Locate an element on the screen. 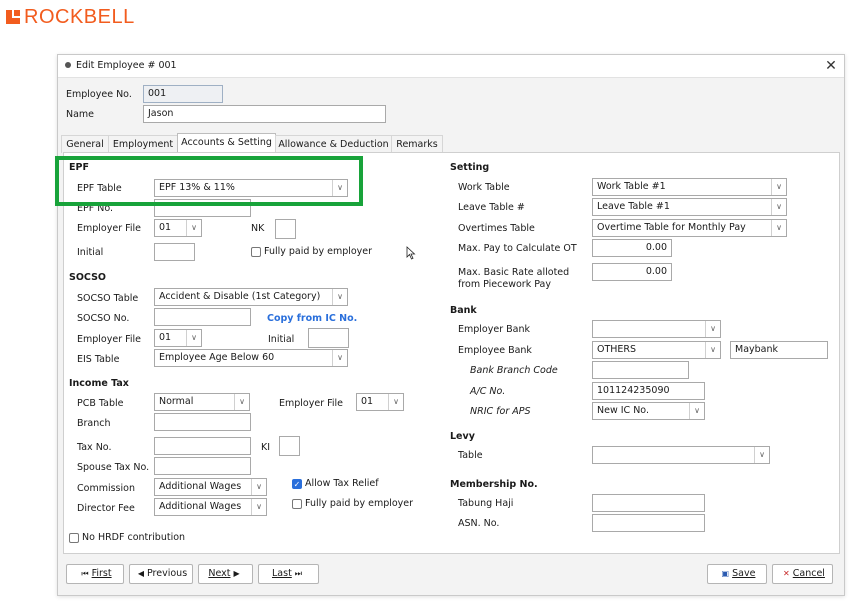 This screenshot has height=608, width=865. epf-employer-file-dropdown: 01 ∨ is located at coordinates (178, 228).